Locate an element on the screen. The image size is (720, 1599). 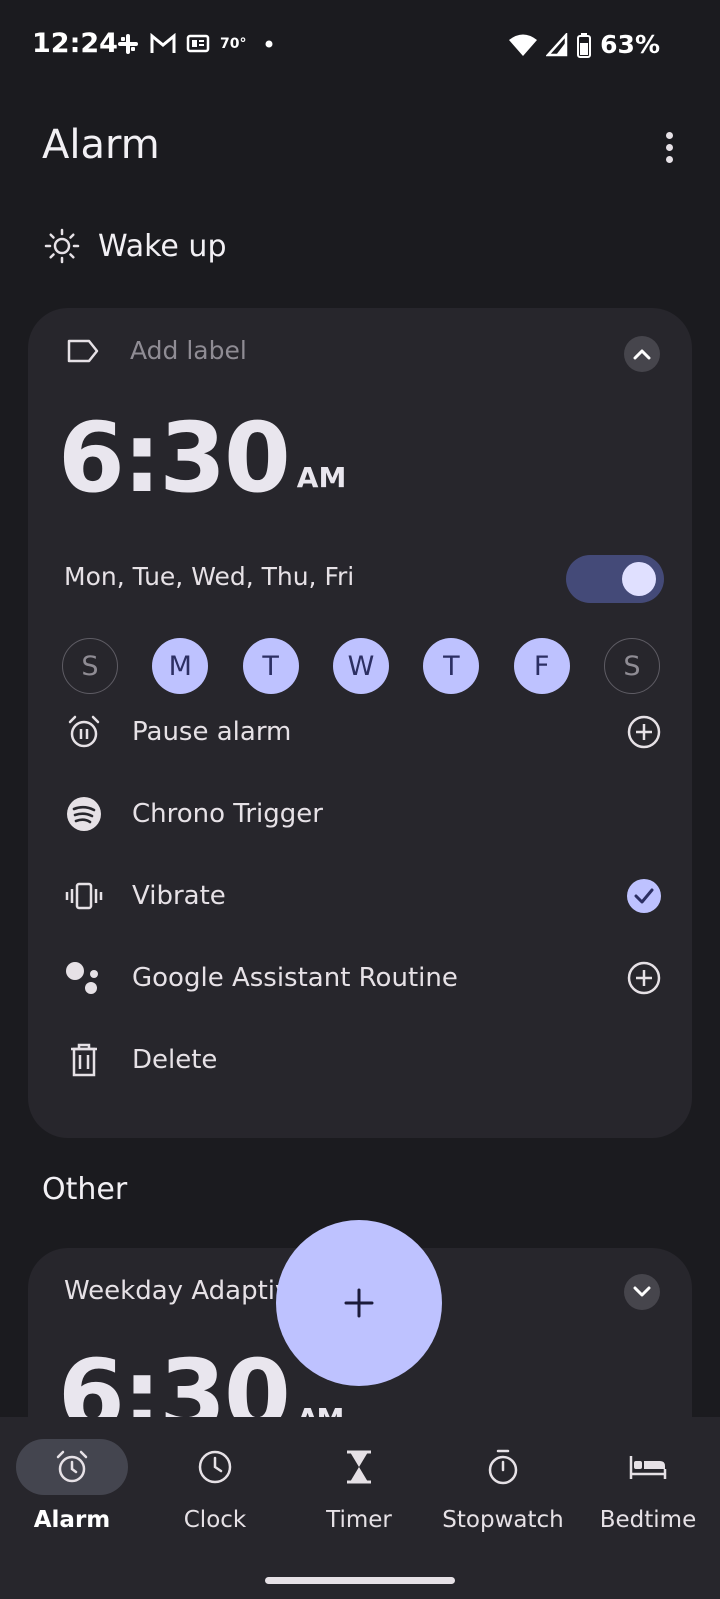
pause-alarm-row: Pause alarm is located at coordinates (364, 732).